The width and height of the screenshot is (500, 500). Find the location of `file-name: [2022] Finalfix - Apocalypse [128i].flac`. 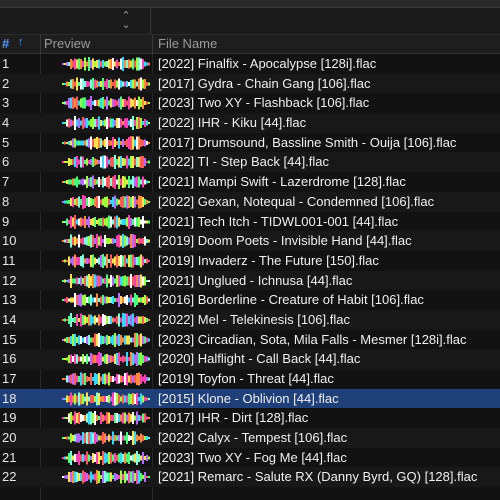

file-name: [2022] Finalfix - Apocalypse [128i].flac is located at coordinates (267, 63).